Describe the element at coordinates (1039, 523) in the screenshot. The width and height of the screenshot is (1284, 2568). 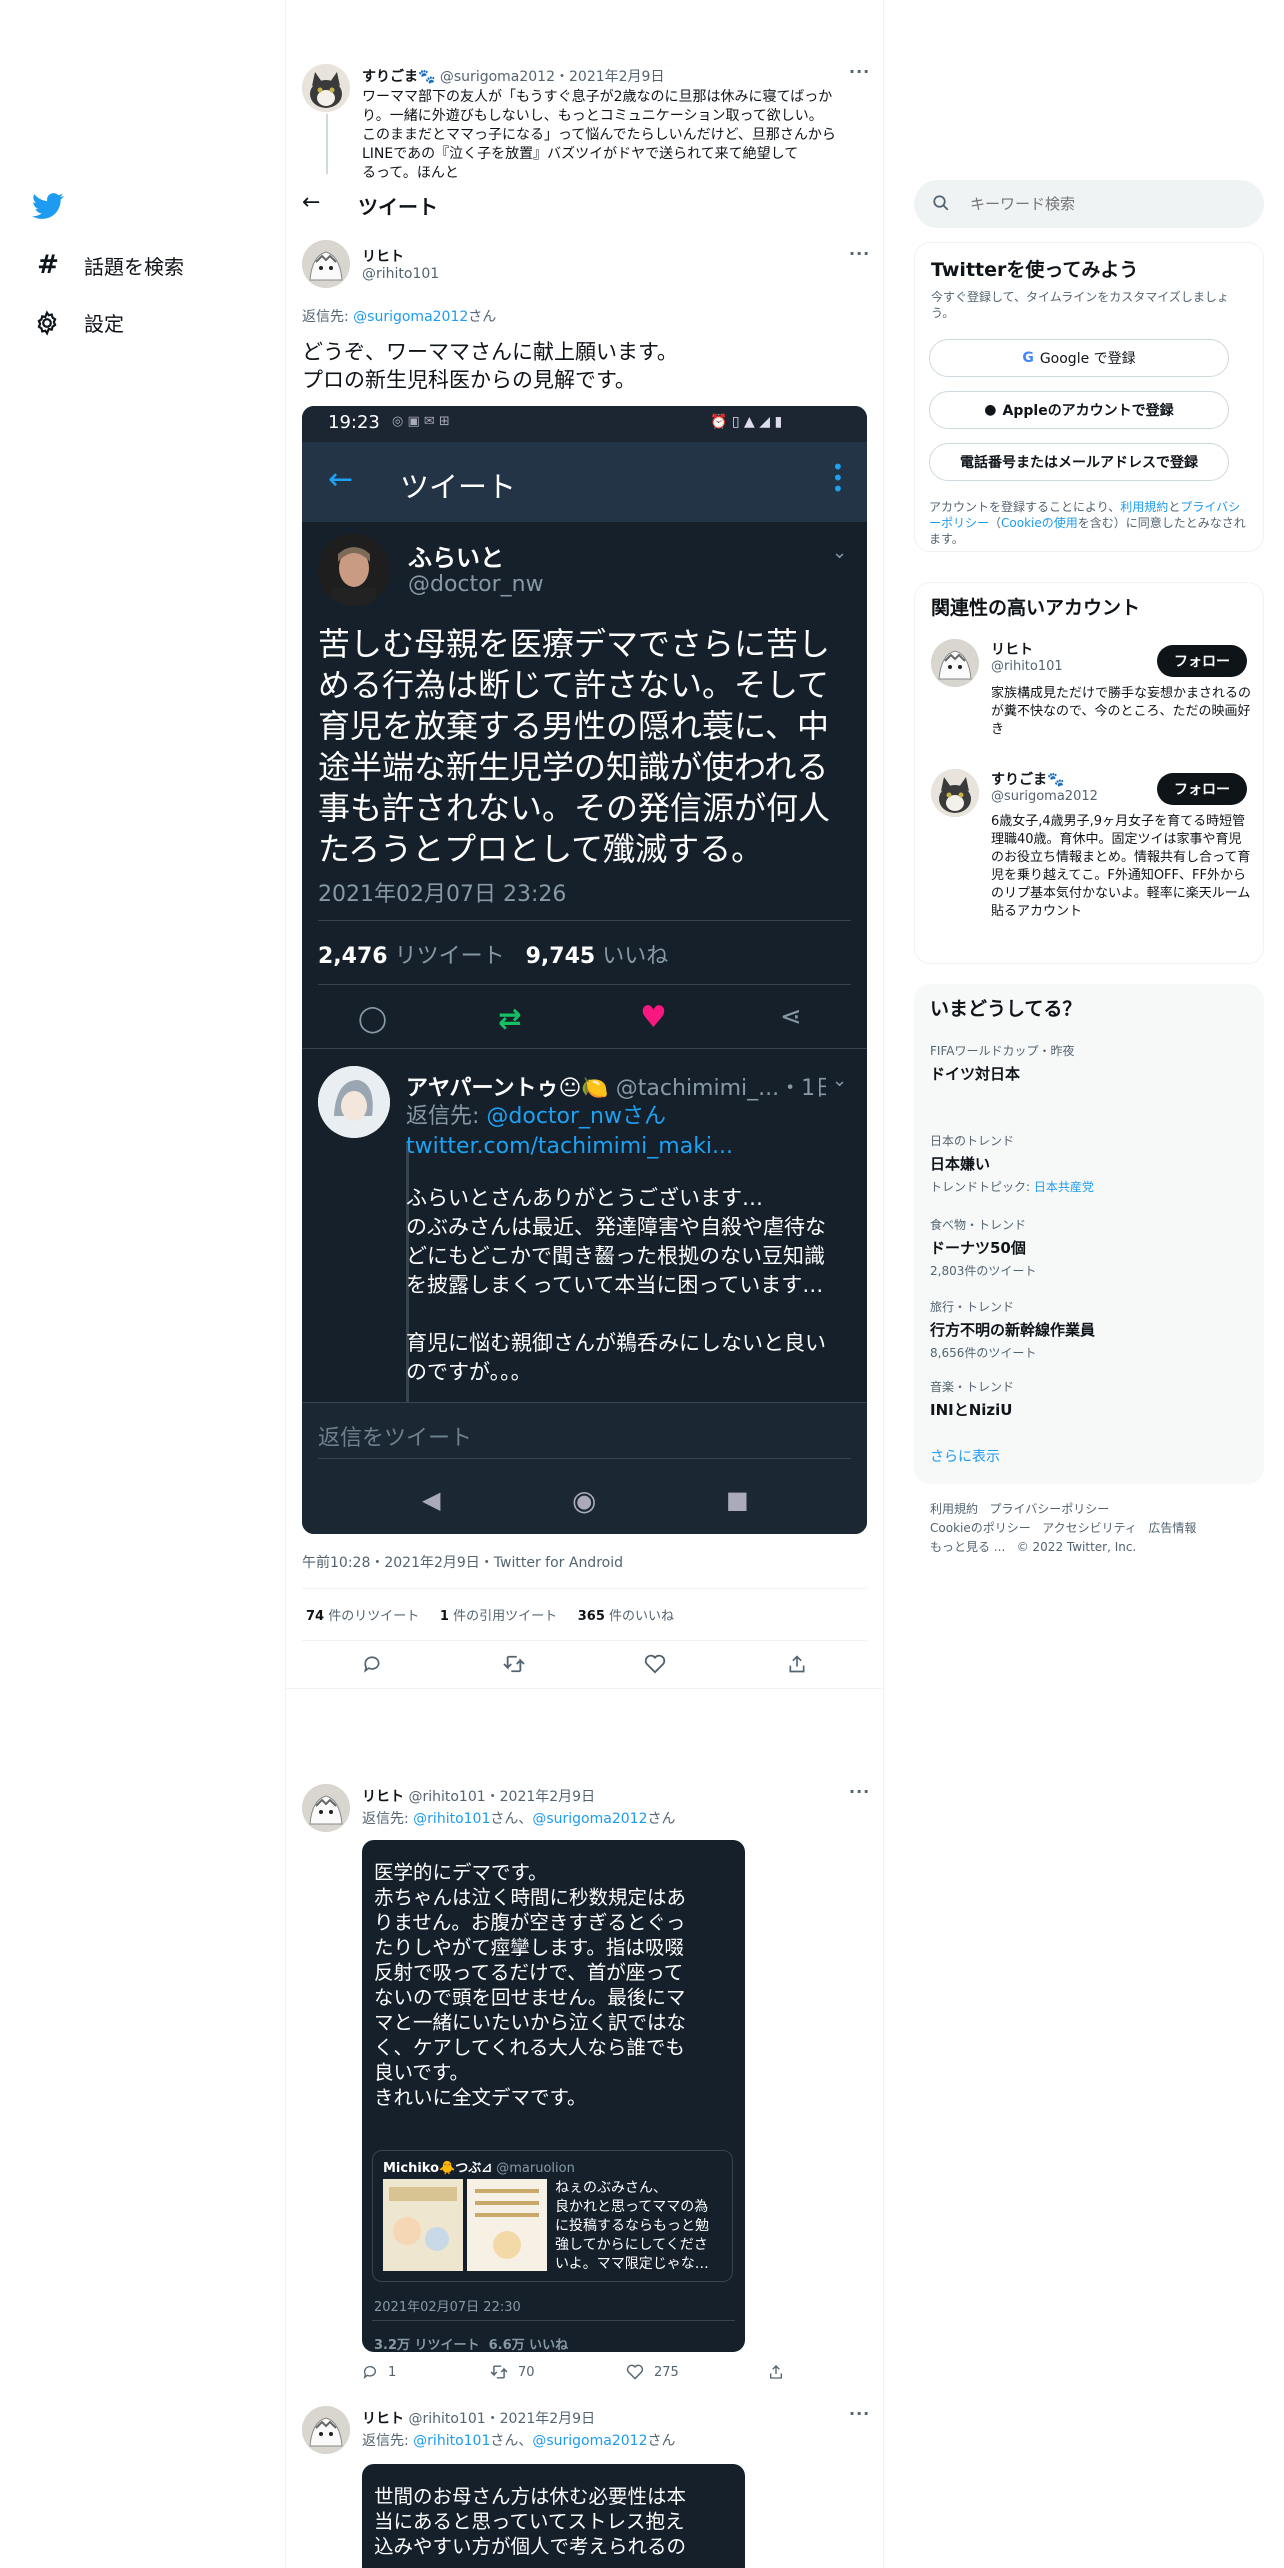
I see `cookie-link: Cookieの使用` at that location.